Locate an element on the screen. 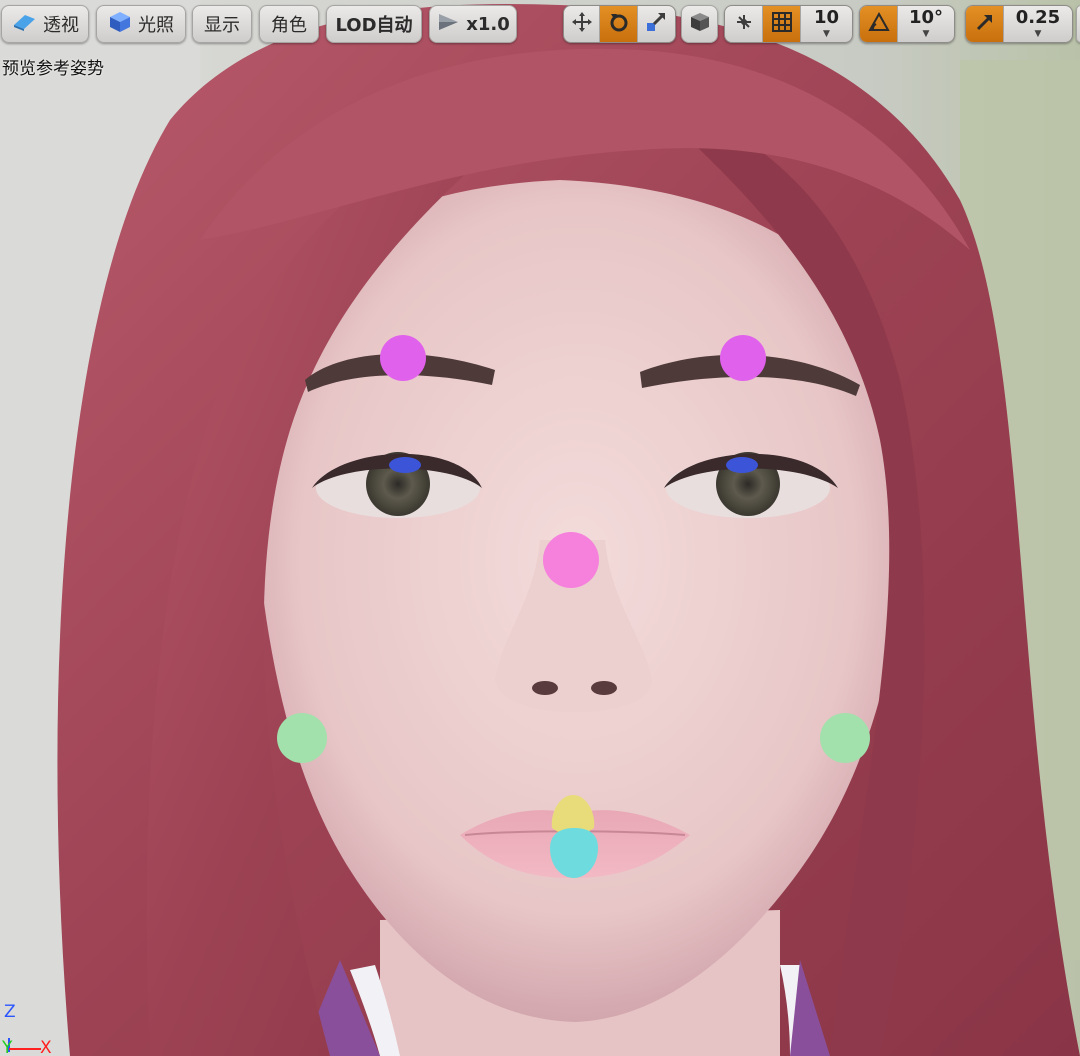 This screenshot has height=1056, width=1080. rotate-tool is located at coordinates (619, 24).